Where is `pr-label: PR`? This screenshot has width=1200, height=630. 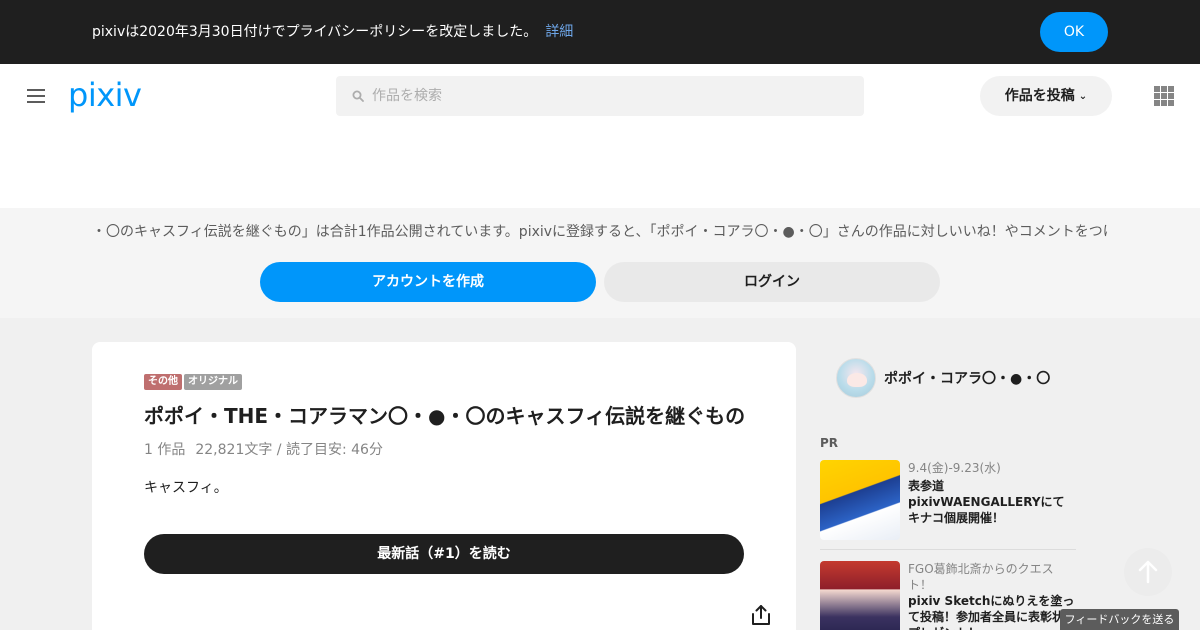 pr-label: PR is located at coordinates (829, 443).